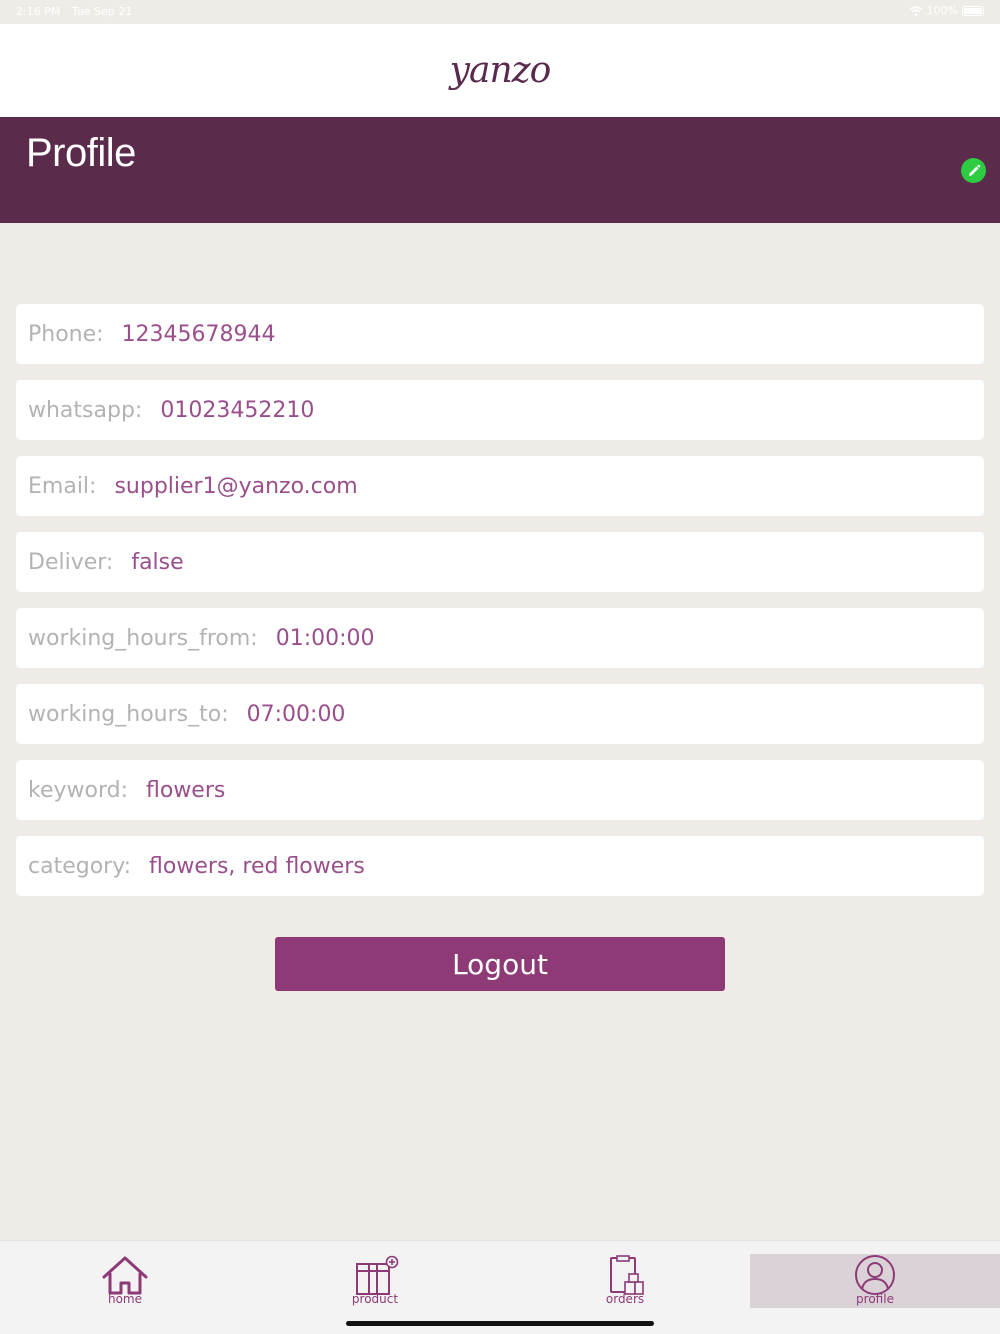 This screenshot has width=1000, height=1334. Describe the element at coordinates (500, 334) in the screenshot. I see `field-phone: Phone: 12345678944` at that location.